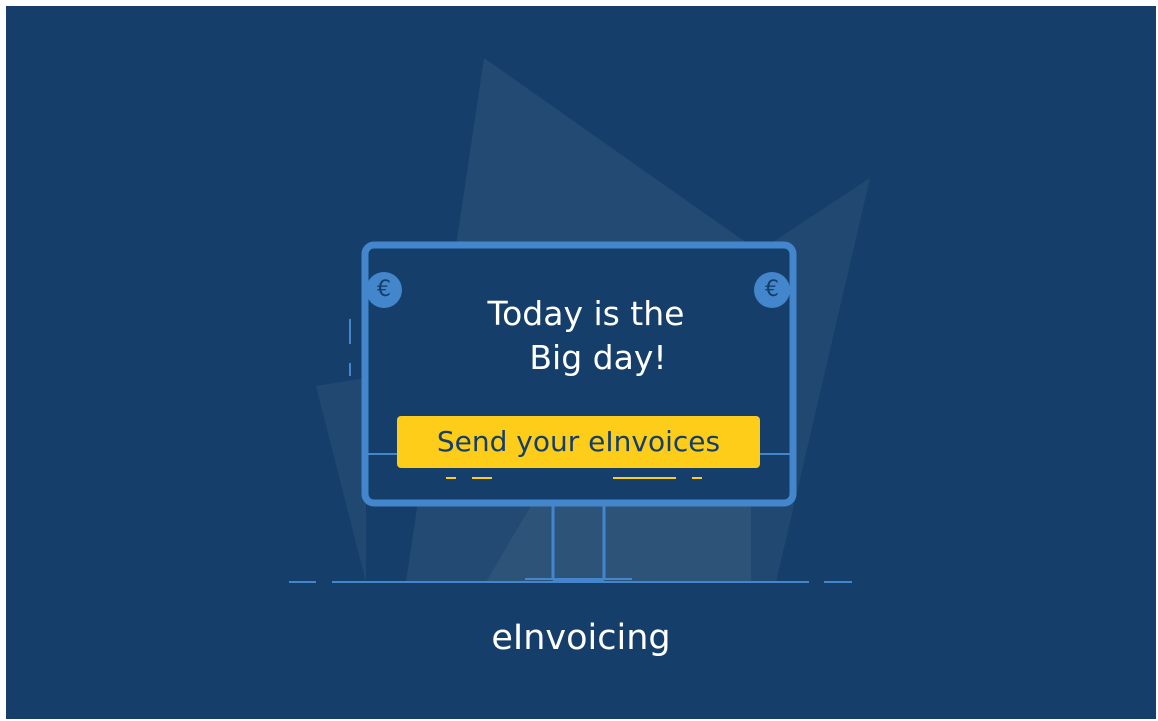  I want to click on send-einvoices-button: Send your eInvoices, so click(578, 442).